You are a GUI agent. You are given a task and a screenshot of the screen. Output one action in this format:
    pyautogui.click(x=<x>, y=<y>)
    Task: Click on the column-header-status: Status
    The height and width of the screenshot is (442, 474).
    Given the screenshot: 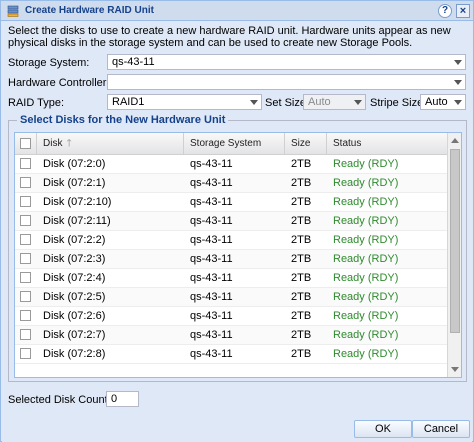 What is the action you would take?
    pyautogui.click(x=387, y=144)
    